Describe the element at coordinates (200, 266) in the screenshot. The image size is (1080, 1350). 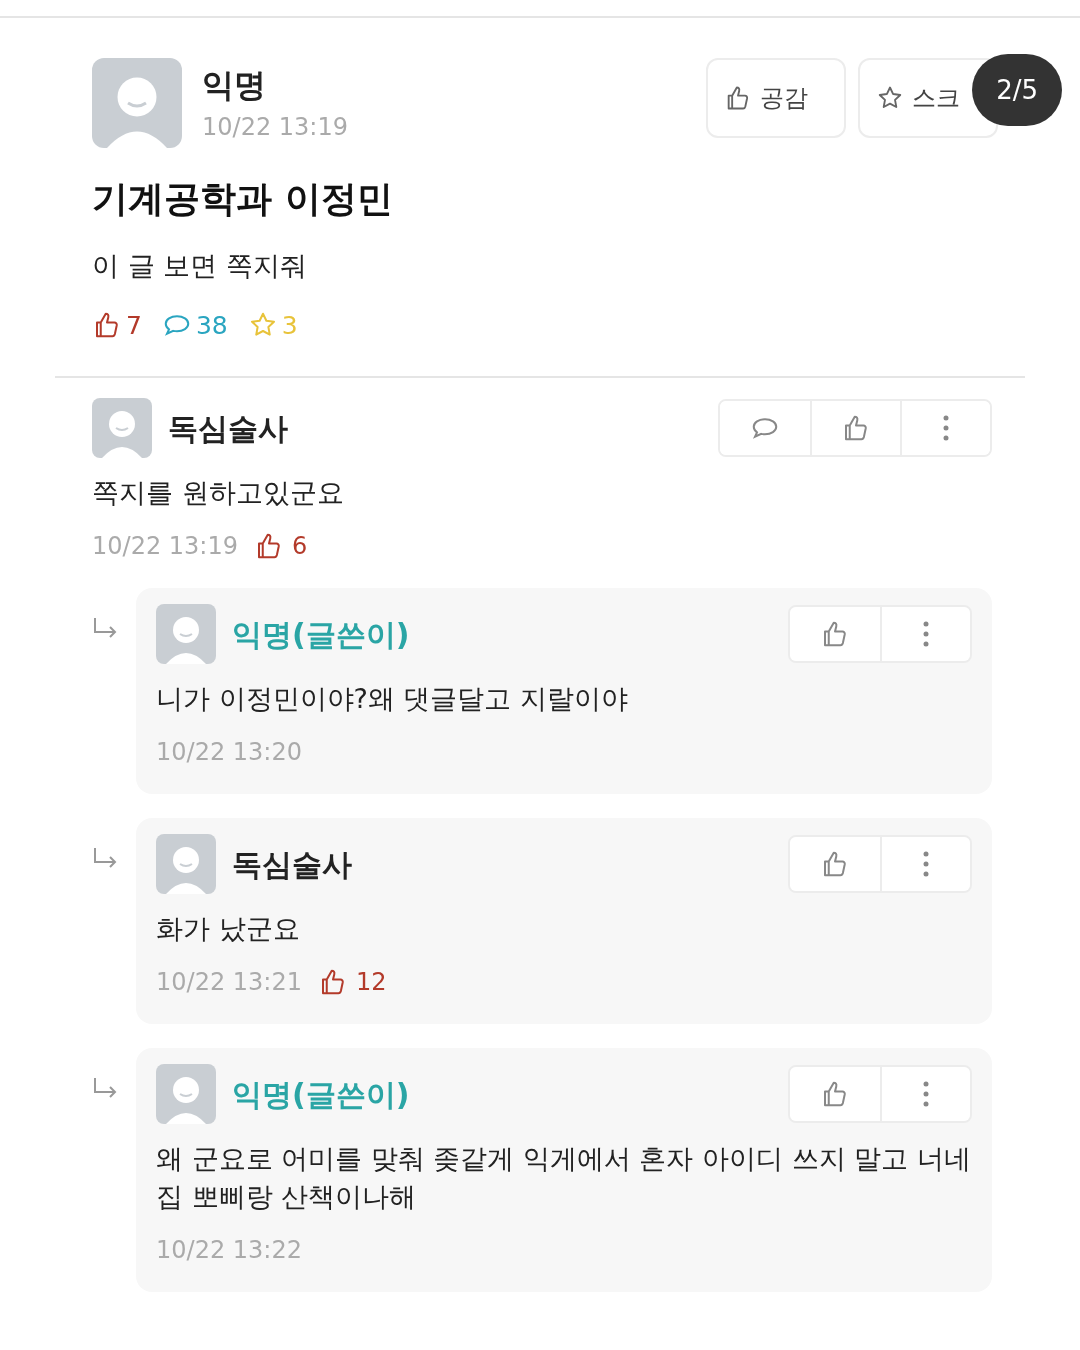
I see `post-body: 이 글 보면 쪽지줘` at that location.